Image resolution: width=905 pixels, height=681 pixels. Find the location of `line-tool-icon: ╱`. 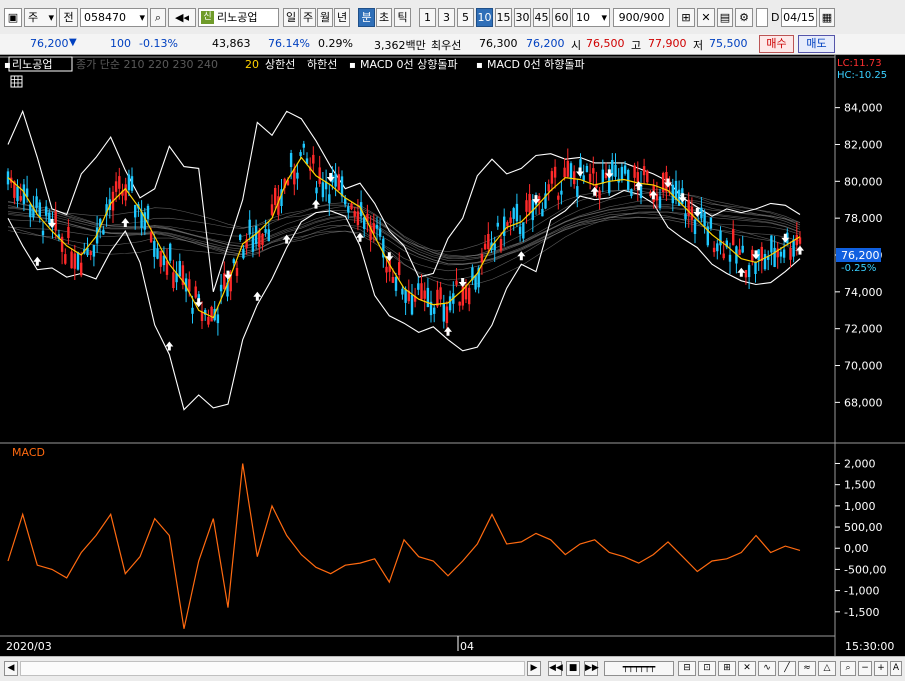

line-tool-icon: ╱ is located at coordinates (787, 668).